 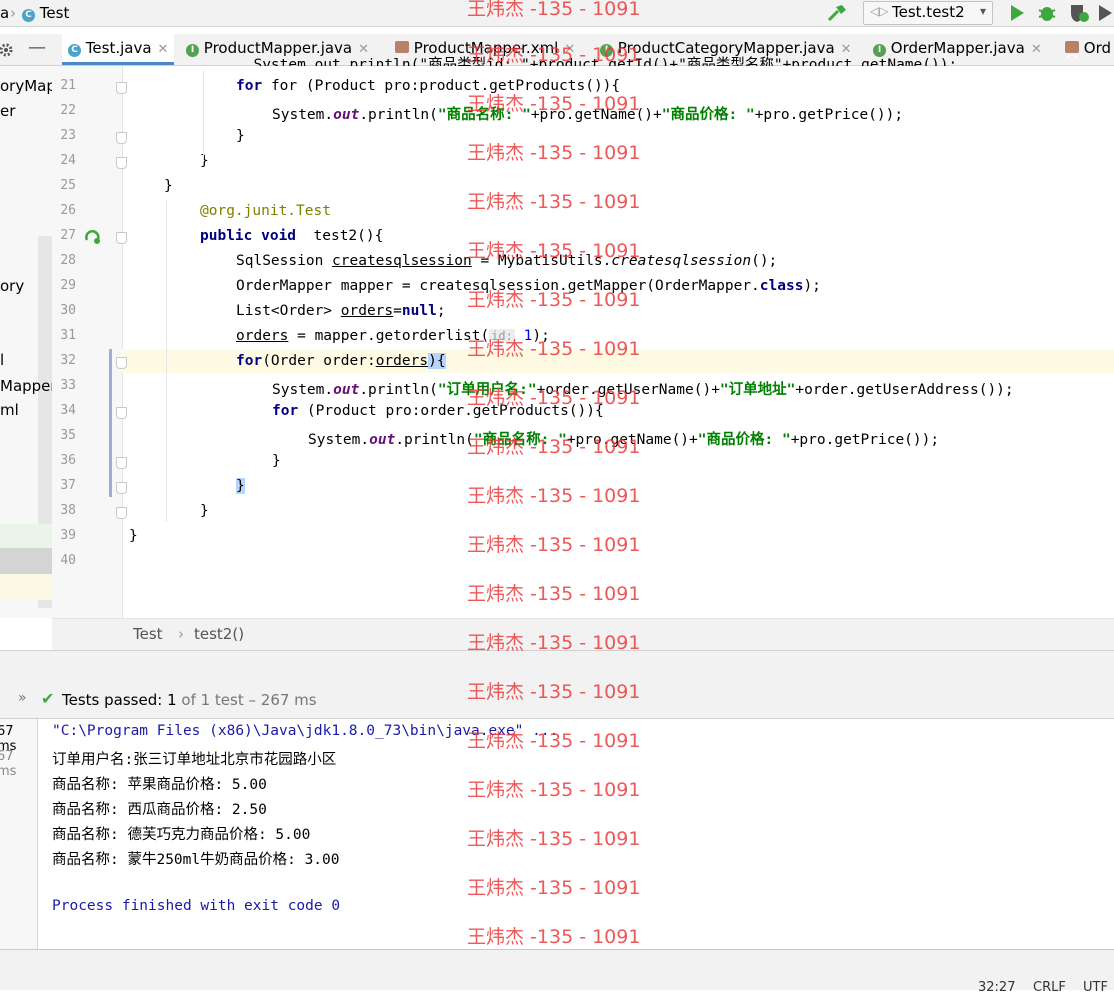 What do you see at coordinates (45, 13) in the screenshot?
I see `breadcrumb-file: C Test` at bounding box center [45, 13].